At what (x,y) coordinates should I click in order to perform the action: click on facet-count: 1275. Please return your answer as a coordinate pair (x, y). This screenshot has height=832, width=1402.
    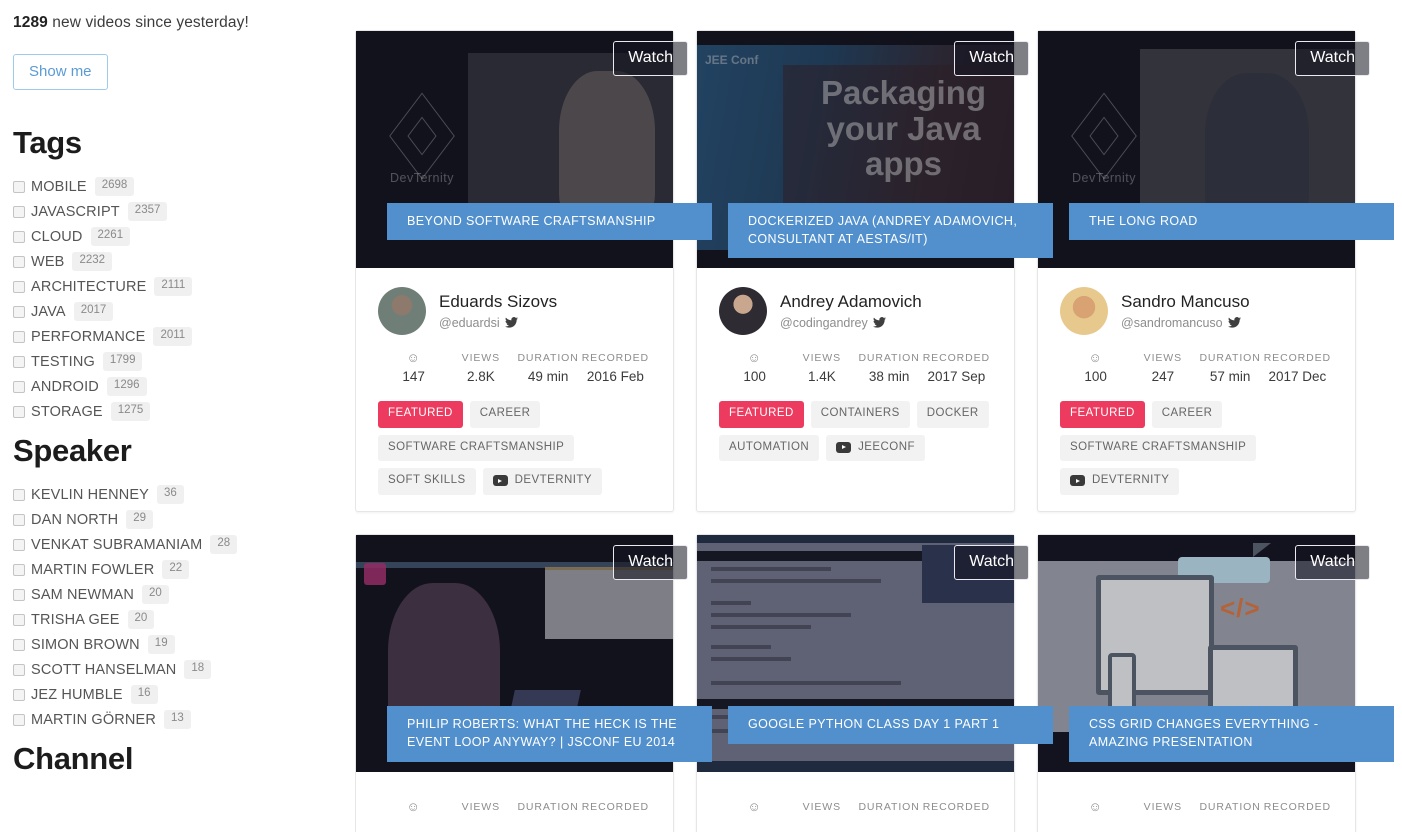
    Looking at the image, I should click on (130, 411).